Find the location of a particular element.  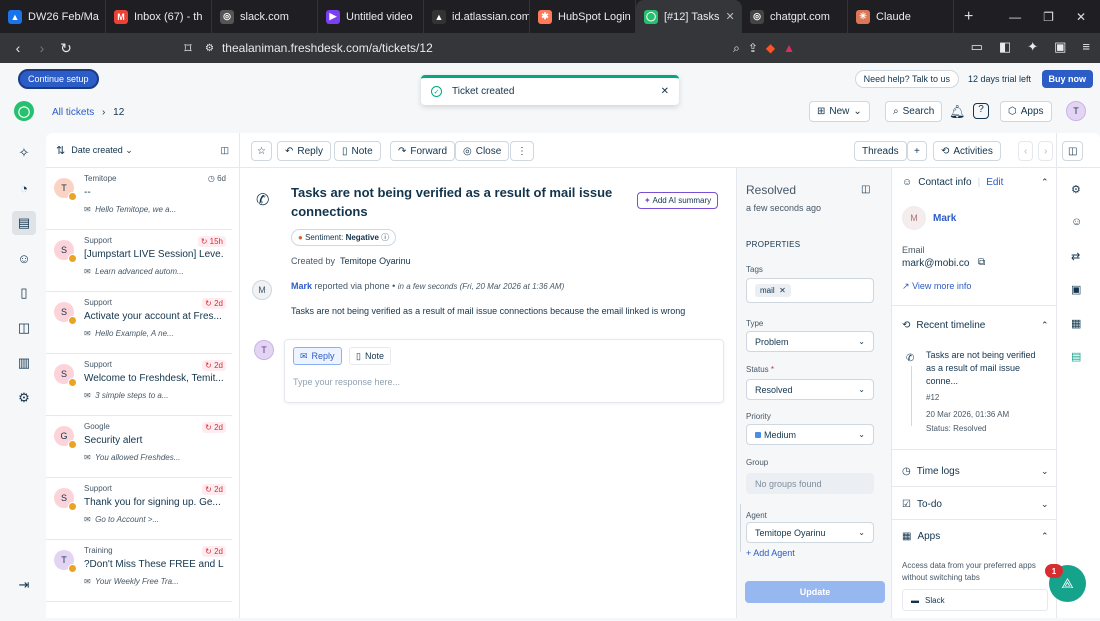

note-button: ▯ Note is located at coordinates (357, 151).